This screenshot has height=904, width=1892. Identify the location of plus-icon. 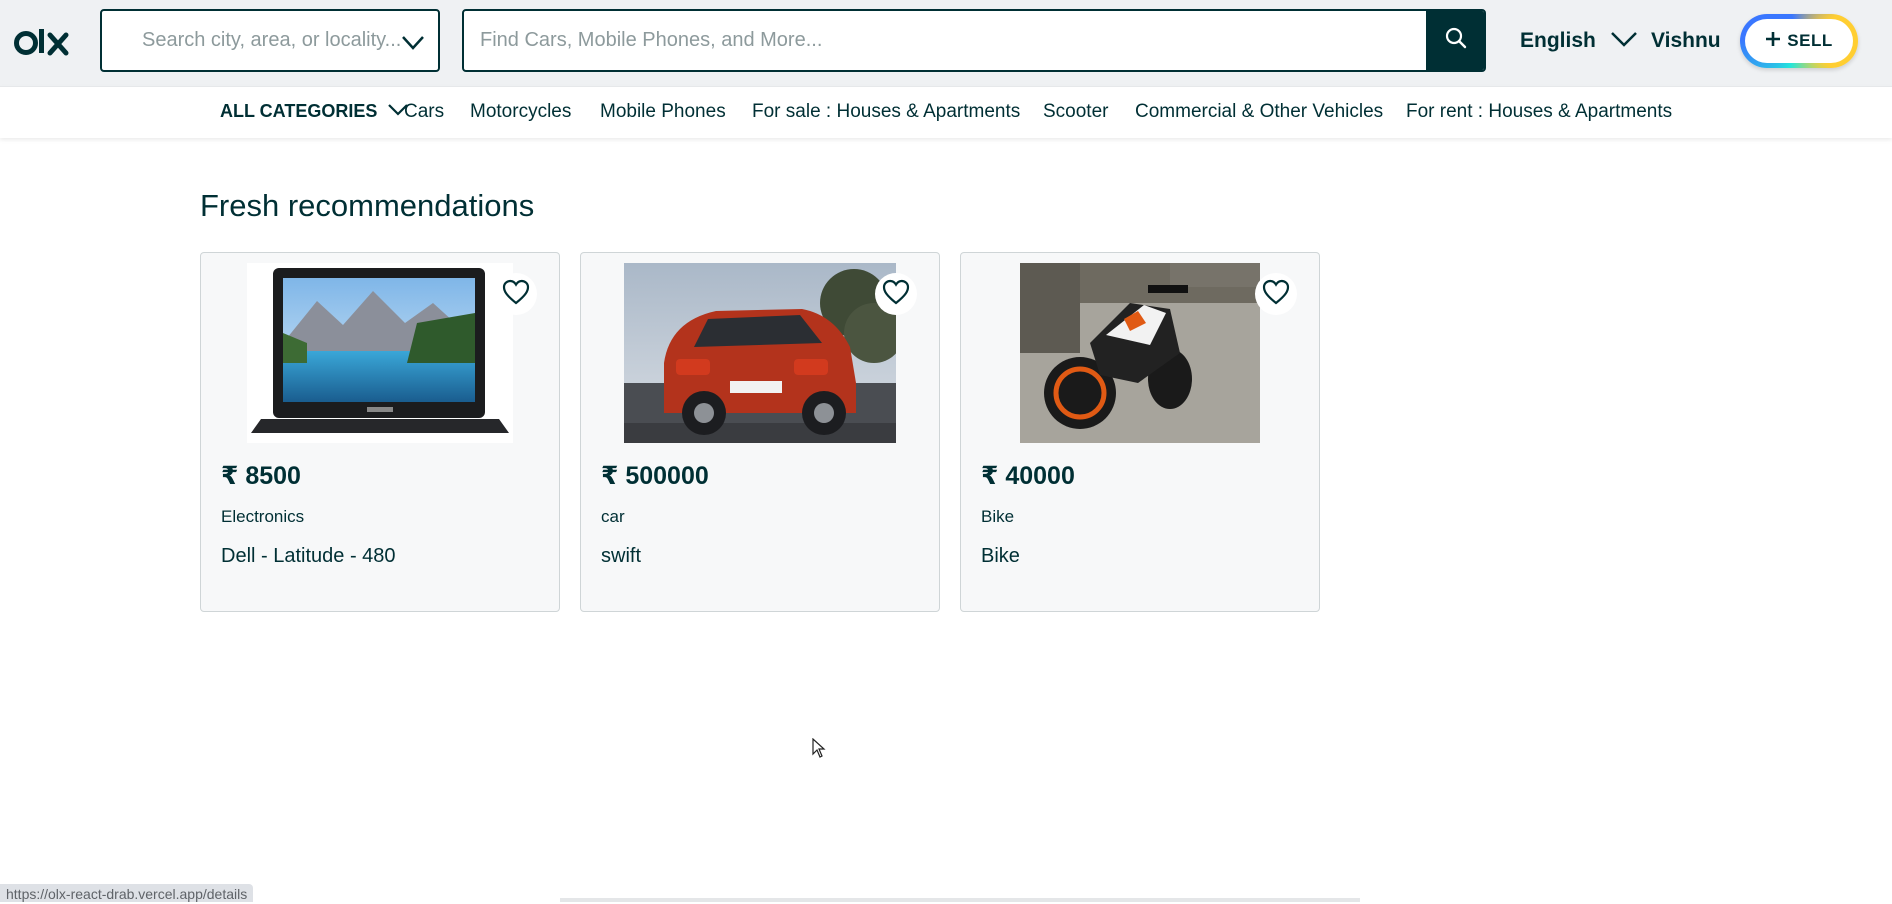
(1773, 41).